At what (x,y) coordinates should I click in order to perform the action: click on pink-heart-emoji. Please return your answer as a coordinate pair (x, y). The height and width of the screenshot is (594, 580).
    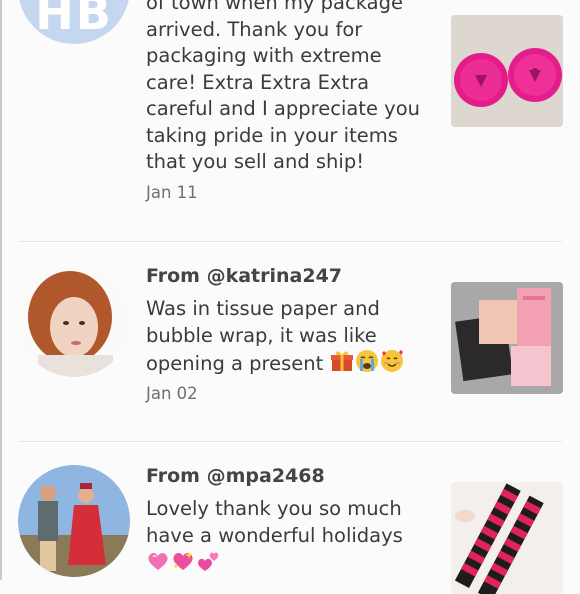
    Looking at the image, I should click on (158, 565).